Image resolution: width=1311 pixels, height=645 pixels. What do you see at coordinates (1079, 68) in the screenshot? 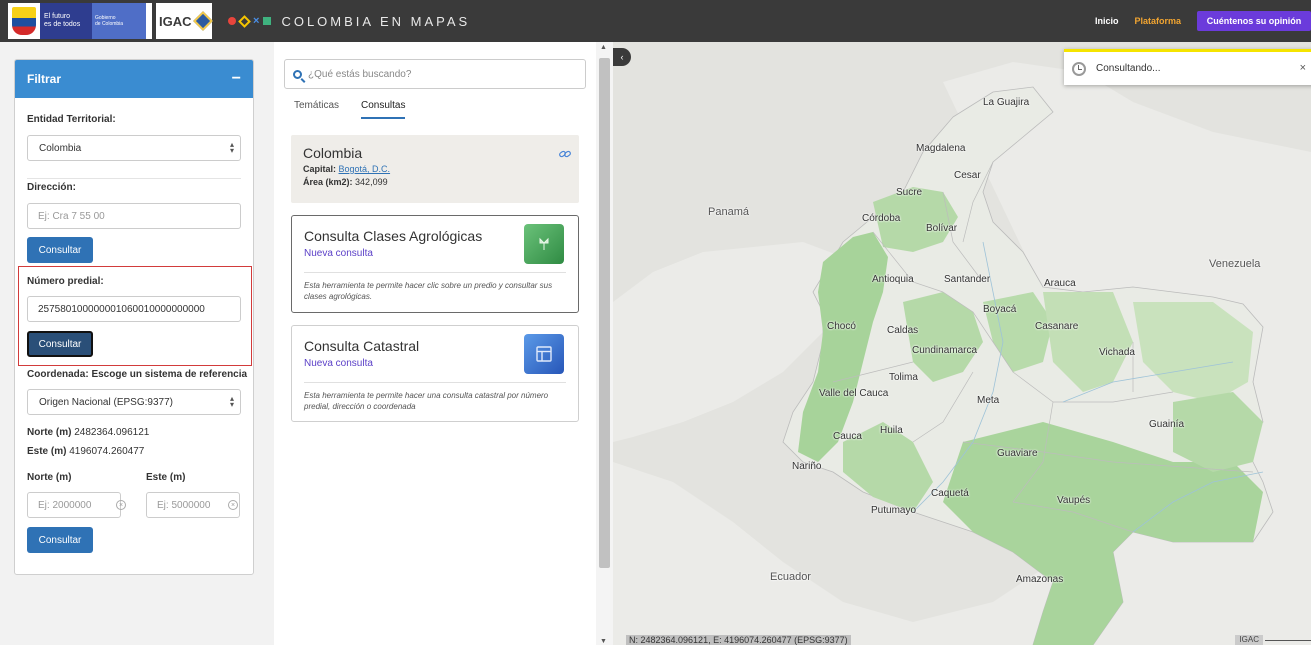
I see `clock-icon` at bounding box center [1079, 68].